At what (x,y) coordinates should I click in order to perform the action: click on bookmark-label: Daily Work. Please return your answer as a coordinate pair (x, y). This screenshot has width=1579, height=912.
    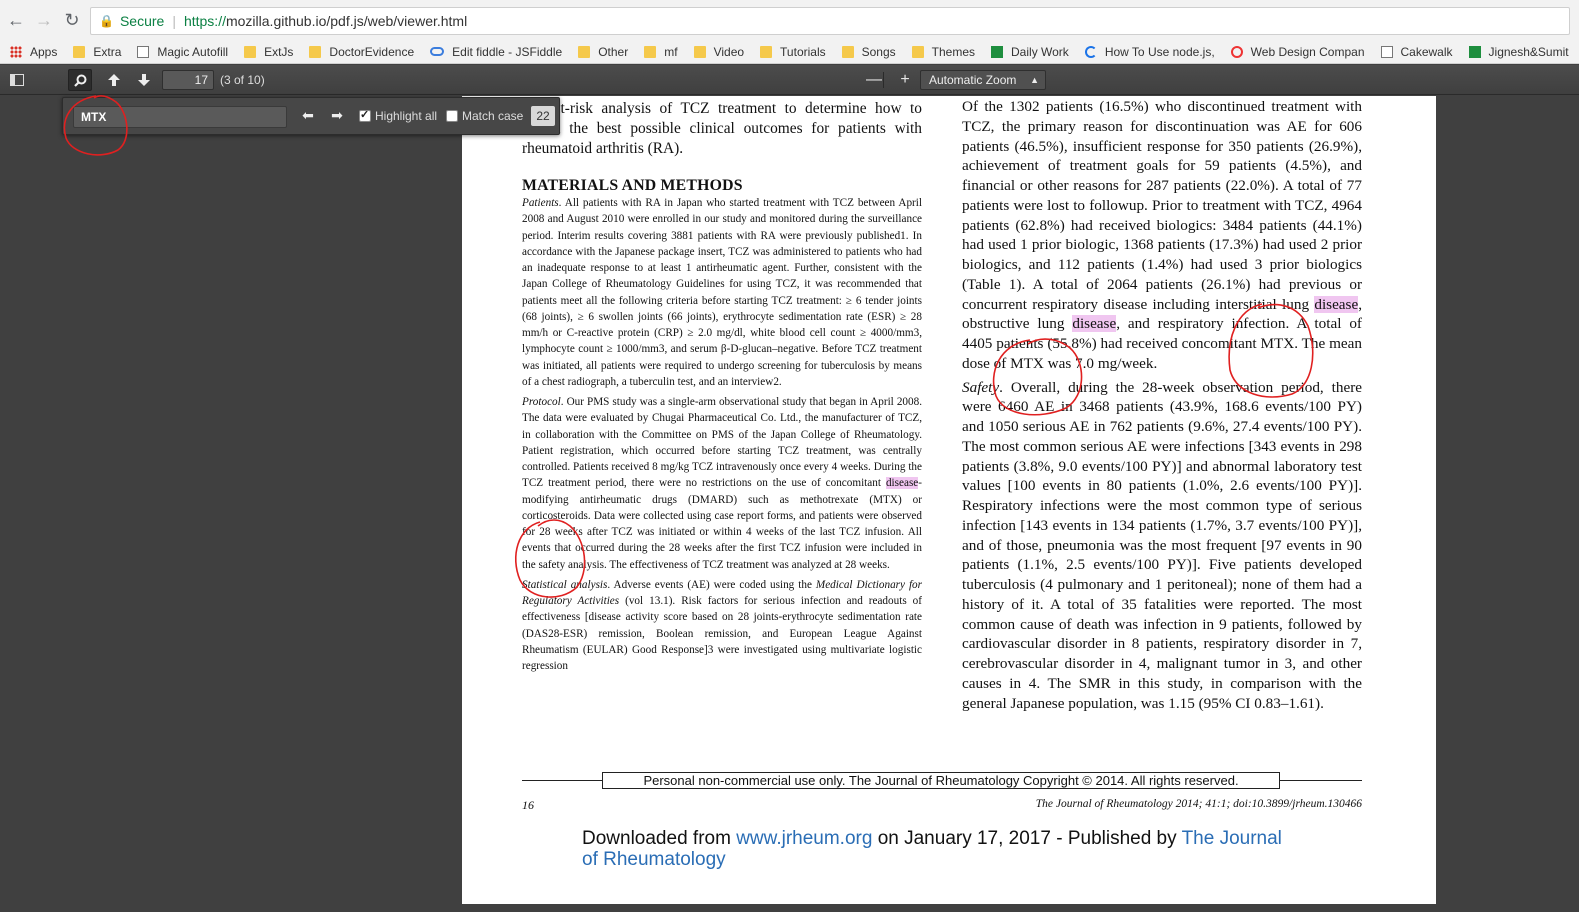
    Looking at the image, I should click on (1040, 51).